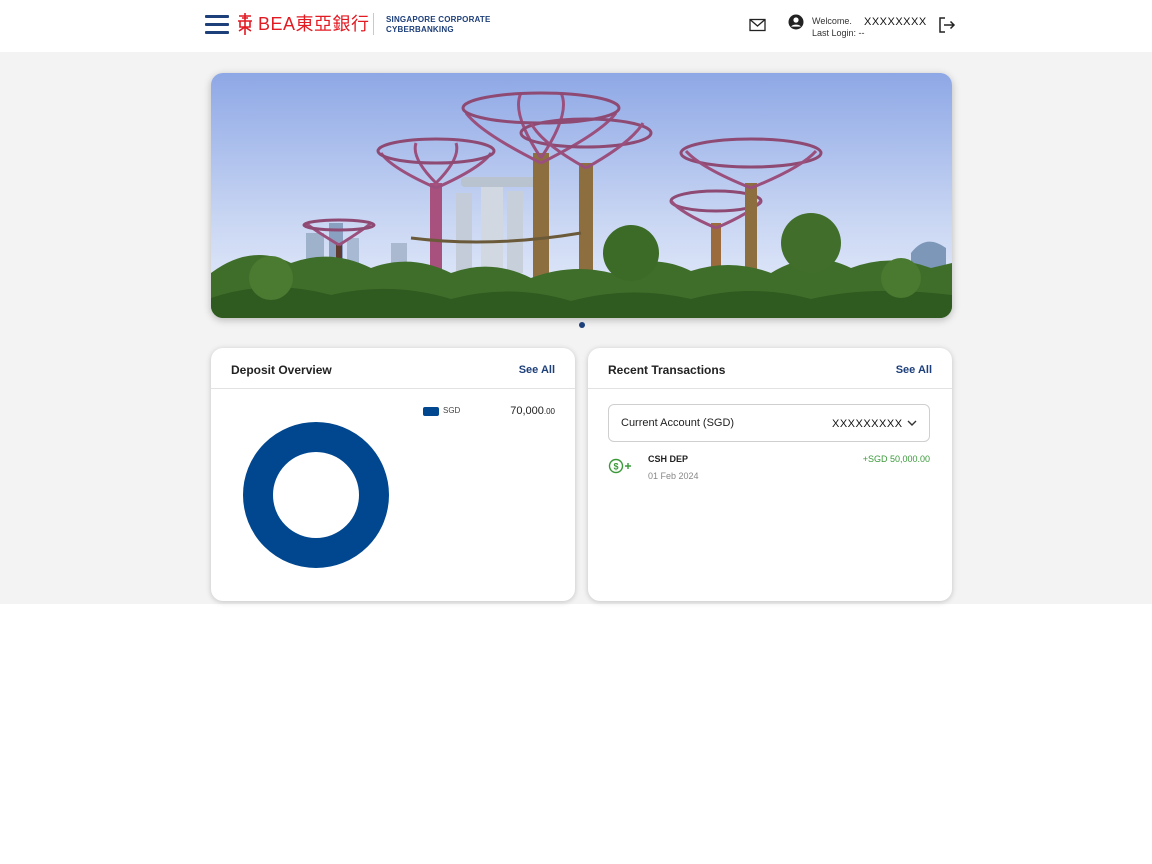 This screenshot has width=1152, height=864. Describe the element at coordinates (832, 21) in the screenshot. I see `welcome-label: Welcome.` at that location.